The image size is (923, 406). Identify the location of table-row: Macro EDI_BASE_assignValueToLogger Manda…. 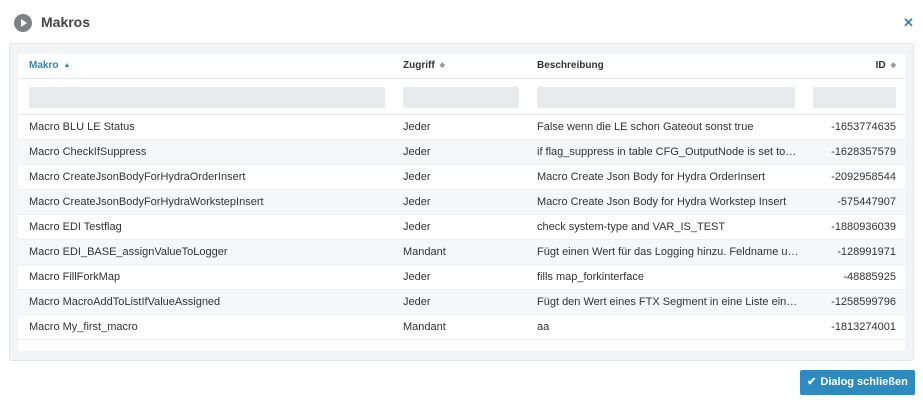
(461, 252).